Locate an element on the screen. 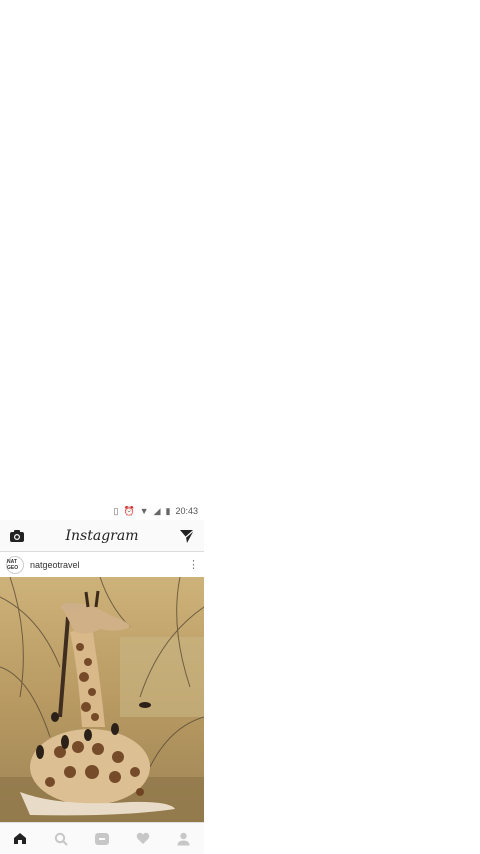 The height and width of the screenshot is (854, 480). search-icon is located at coordinates (61, 839).